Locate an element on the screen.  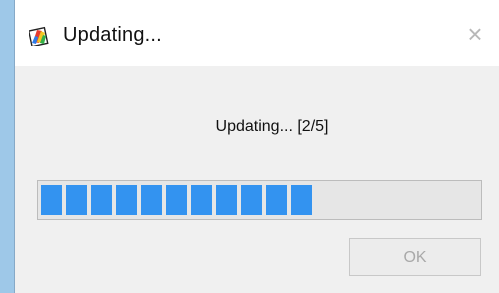
close-button: × is located at coordinates (475, 34).